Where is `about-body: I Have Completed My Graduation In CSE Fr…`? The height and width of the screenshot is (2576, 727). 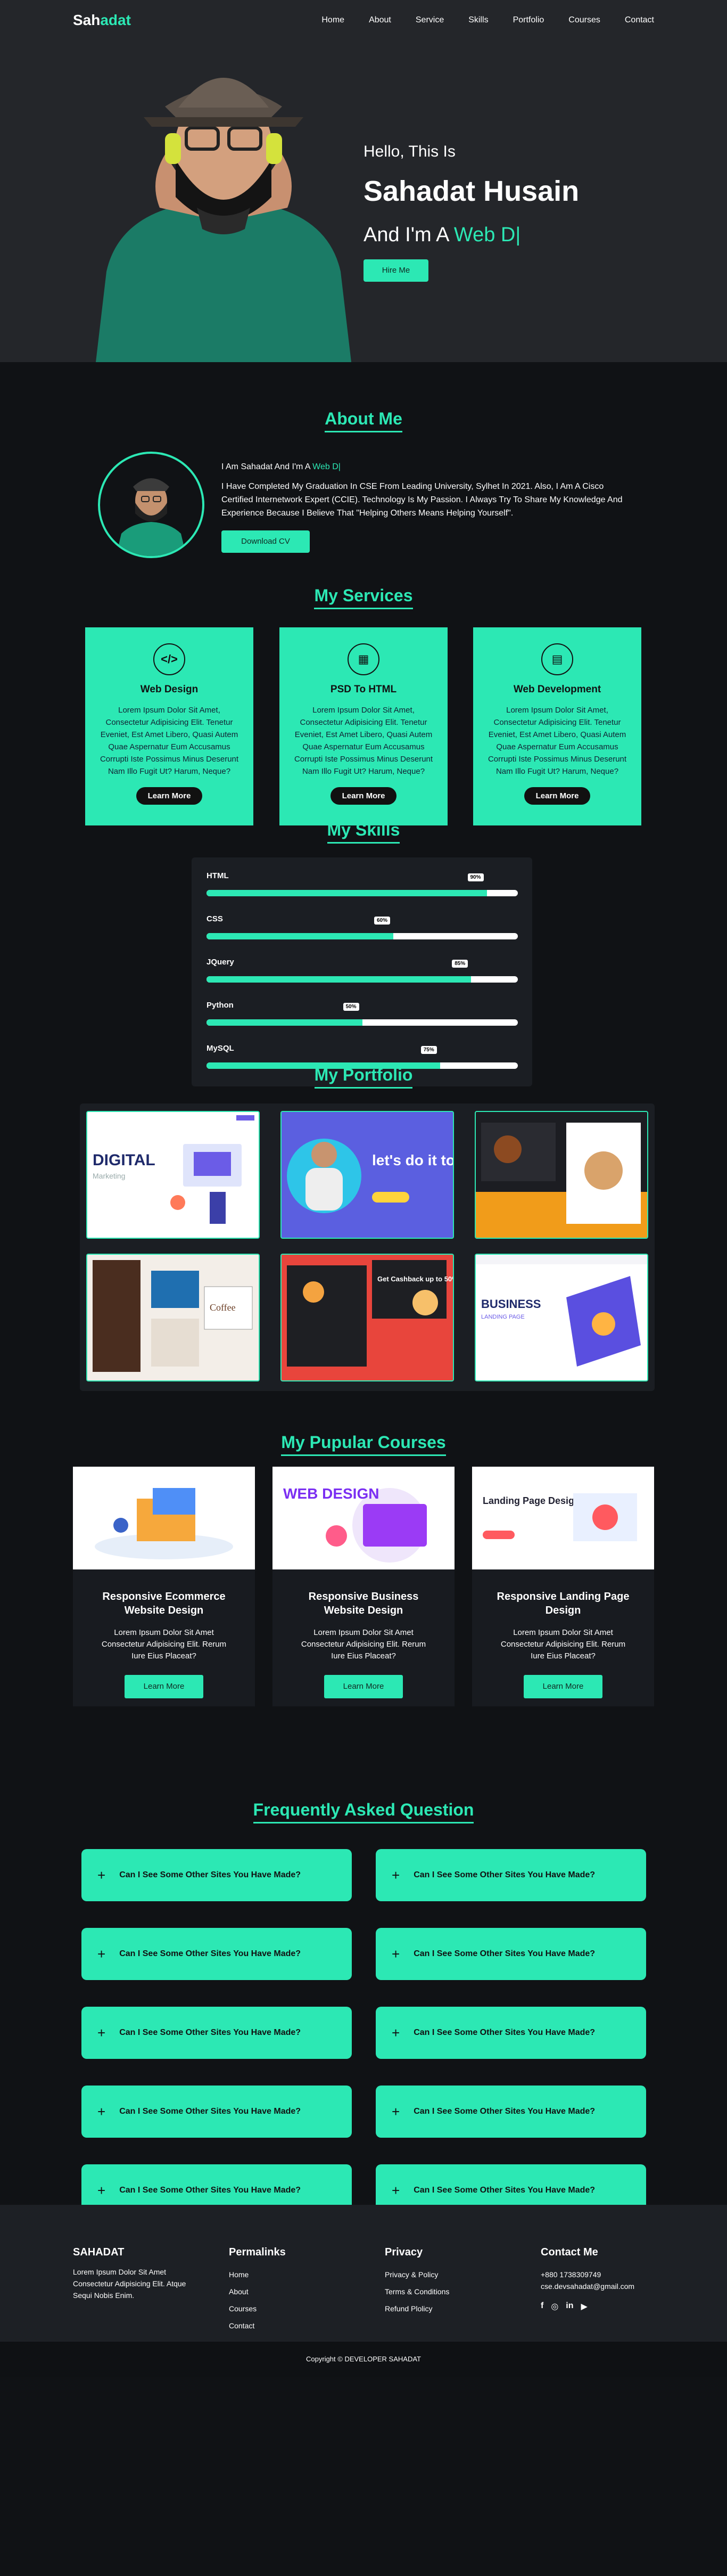
about-body: I Have Completed My Graduation In CSE Fr… is located at coordinates (422, 500).